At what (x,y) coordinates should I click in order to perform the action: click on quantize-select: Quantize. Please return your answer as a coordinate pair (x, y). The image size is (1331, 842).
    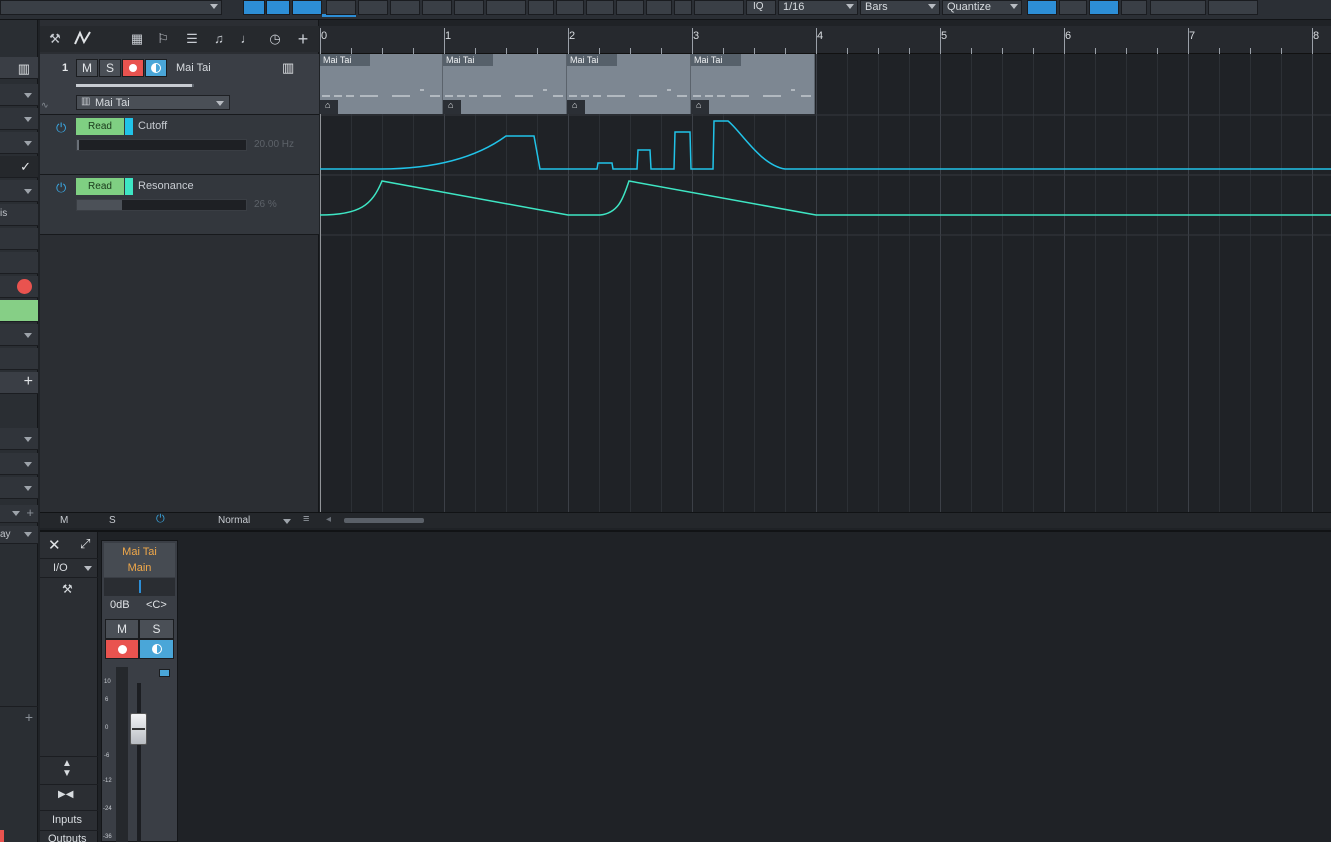
    Looking at the image, I should click on (982, 7).